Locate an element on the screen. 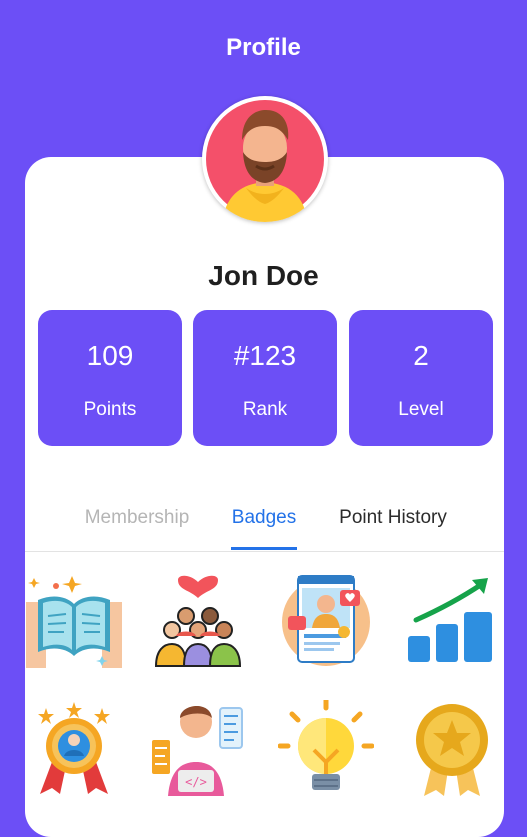 The image size is (527, 837). tabs-divider is located at coordinates (264, 551).